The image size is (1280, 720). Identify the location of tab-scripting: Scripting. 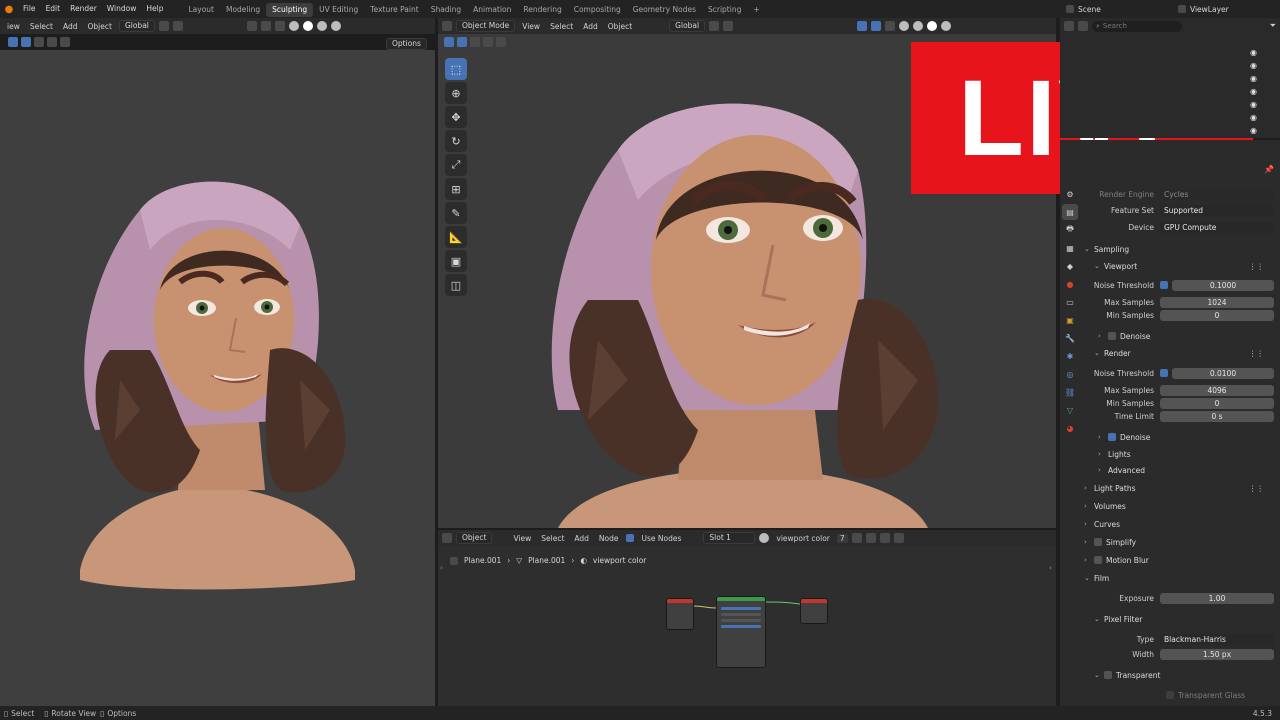
(724, 10).